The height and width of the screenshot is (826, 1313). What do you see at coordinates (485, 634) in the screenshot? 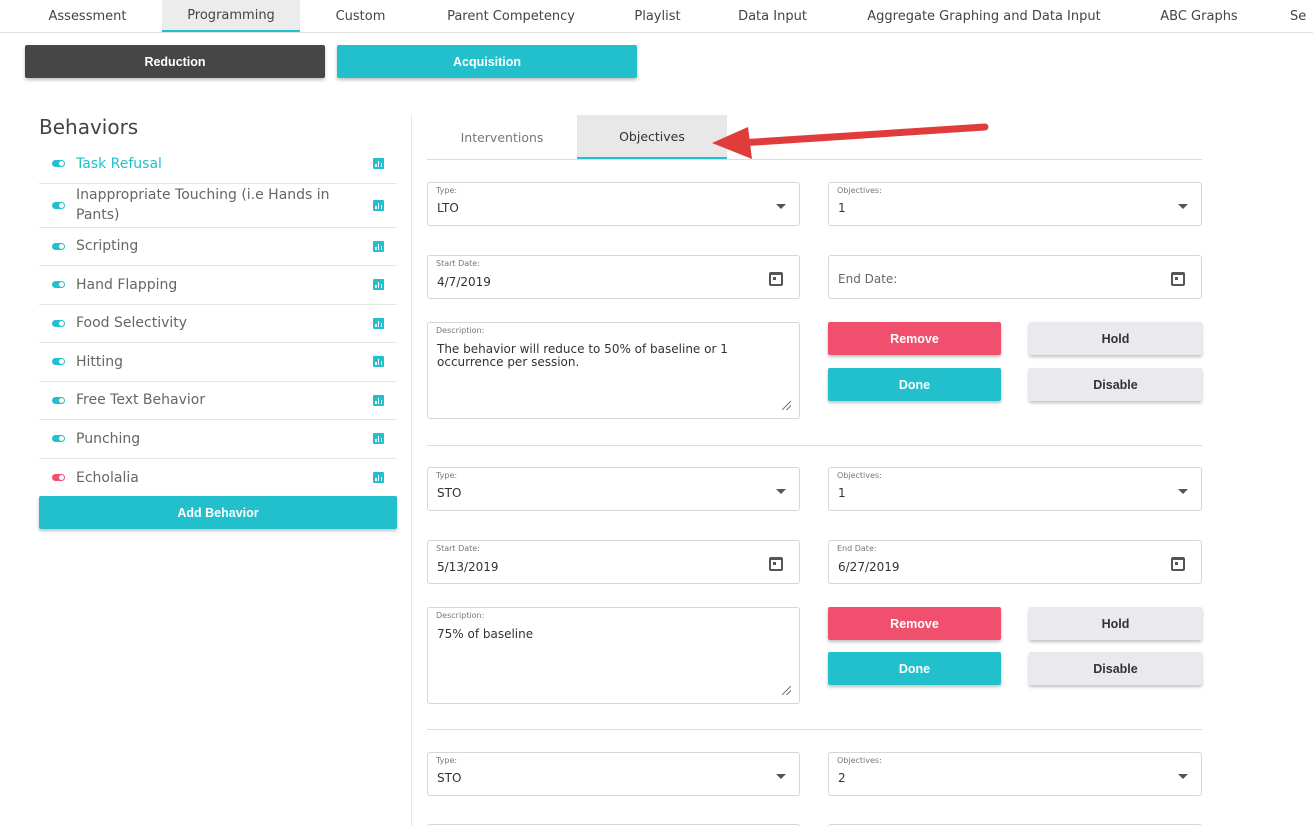
I see `description-value: 75% of baseline` at bounding box center [485, 634].